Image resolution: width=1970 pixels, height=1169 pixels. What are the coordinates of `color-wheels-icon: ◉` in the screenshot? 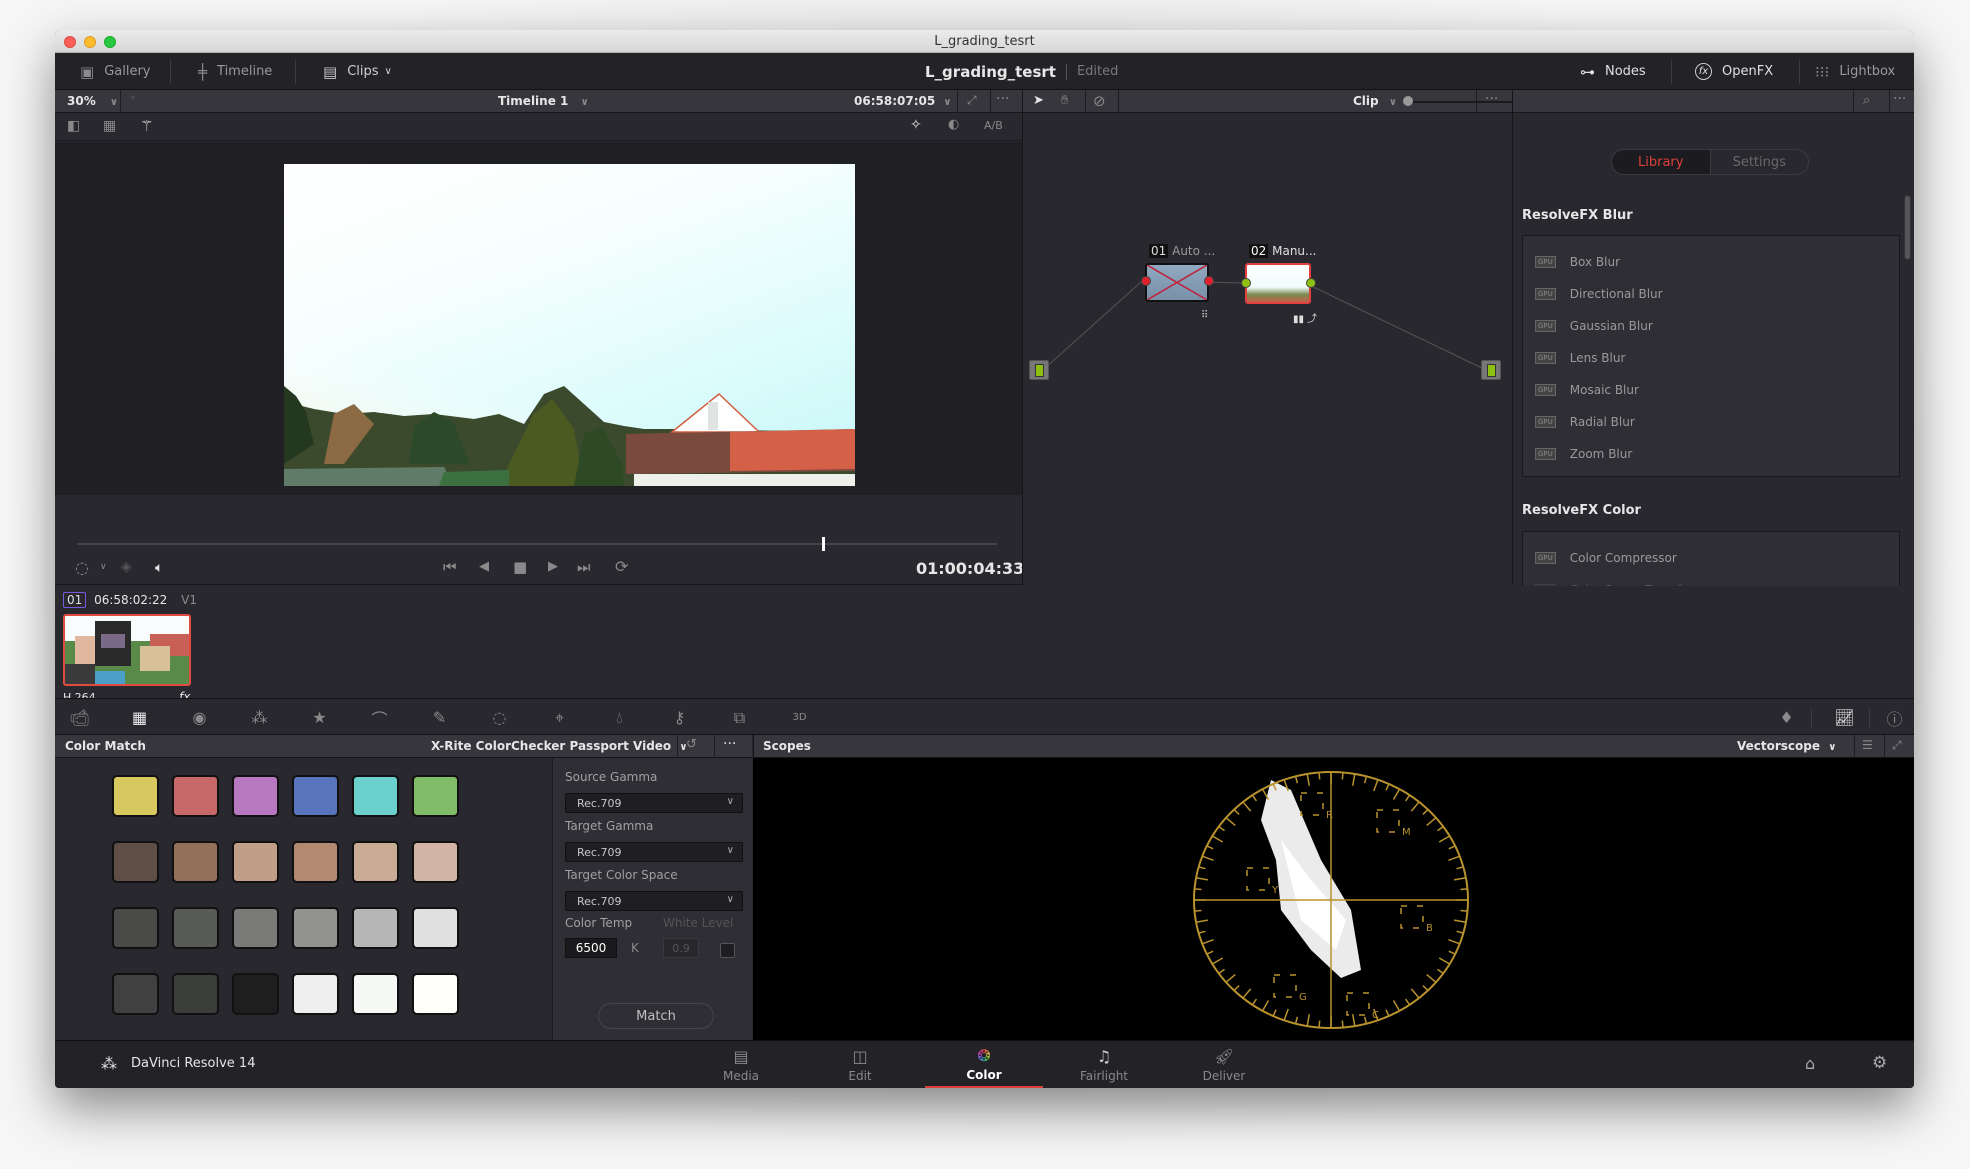 It's located at (199, 717).